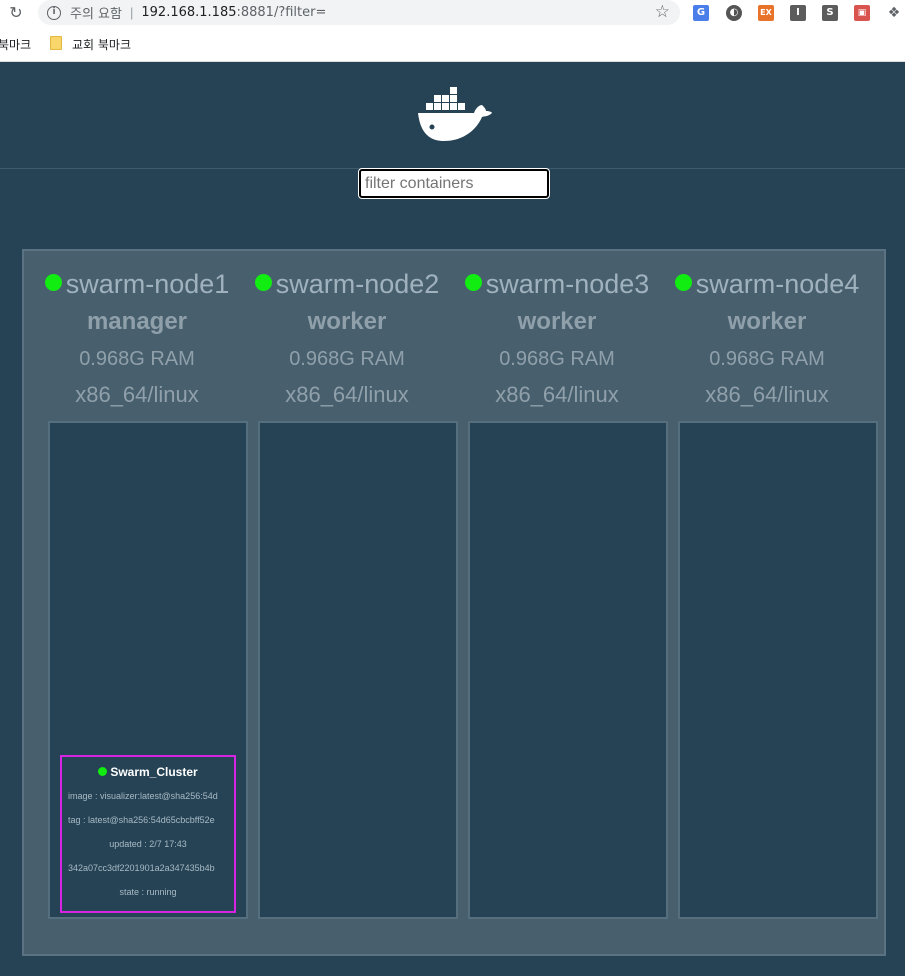 Image resolution: width=905 pixels, height=976 pixels. I want to click on node-name: swarm-node2, so click(347, 284).